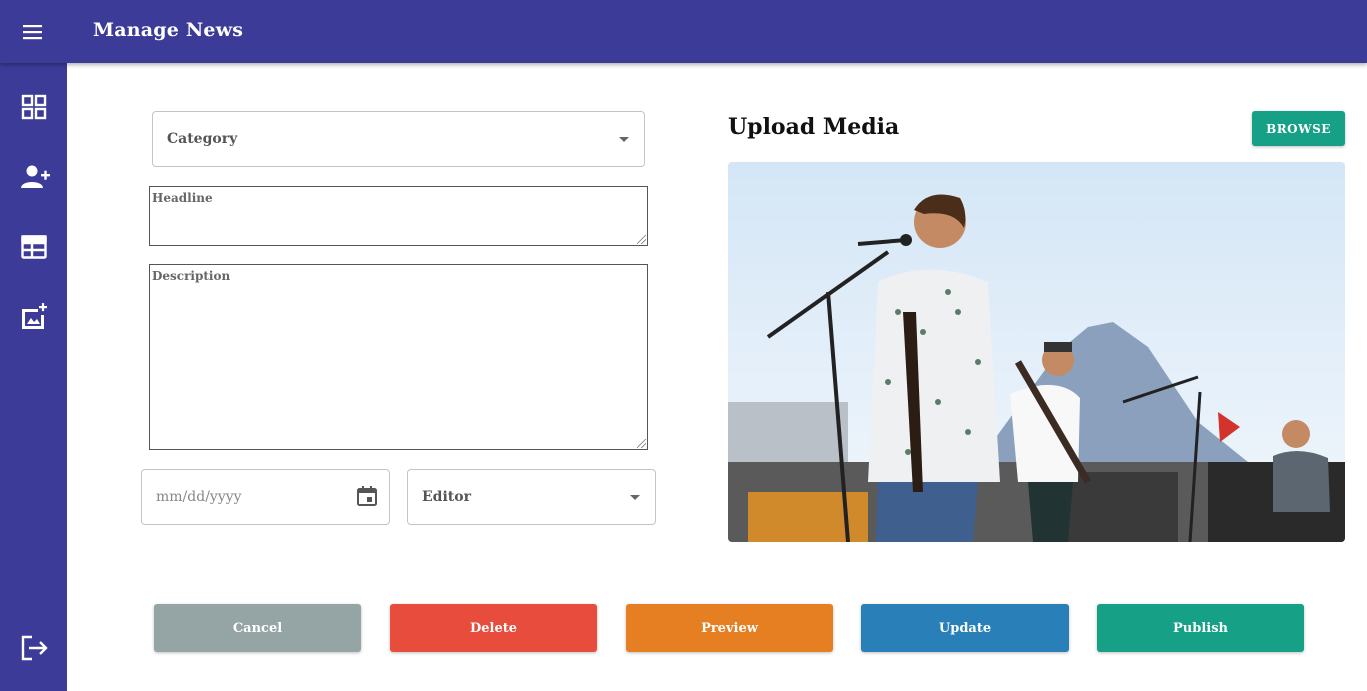  What do you see at coordinates (199, 497) in the screenshot?
I see `date-placeholder: mm/dd/yyyy` at bounding box center [199, 497].